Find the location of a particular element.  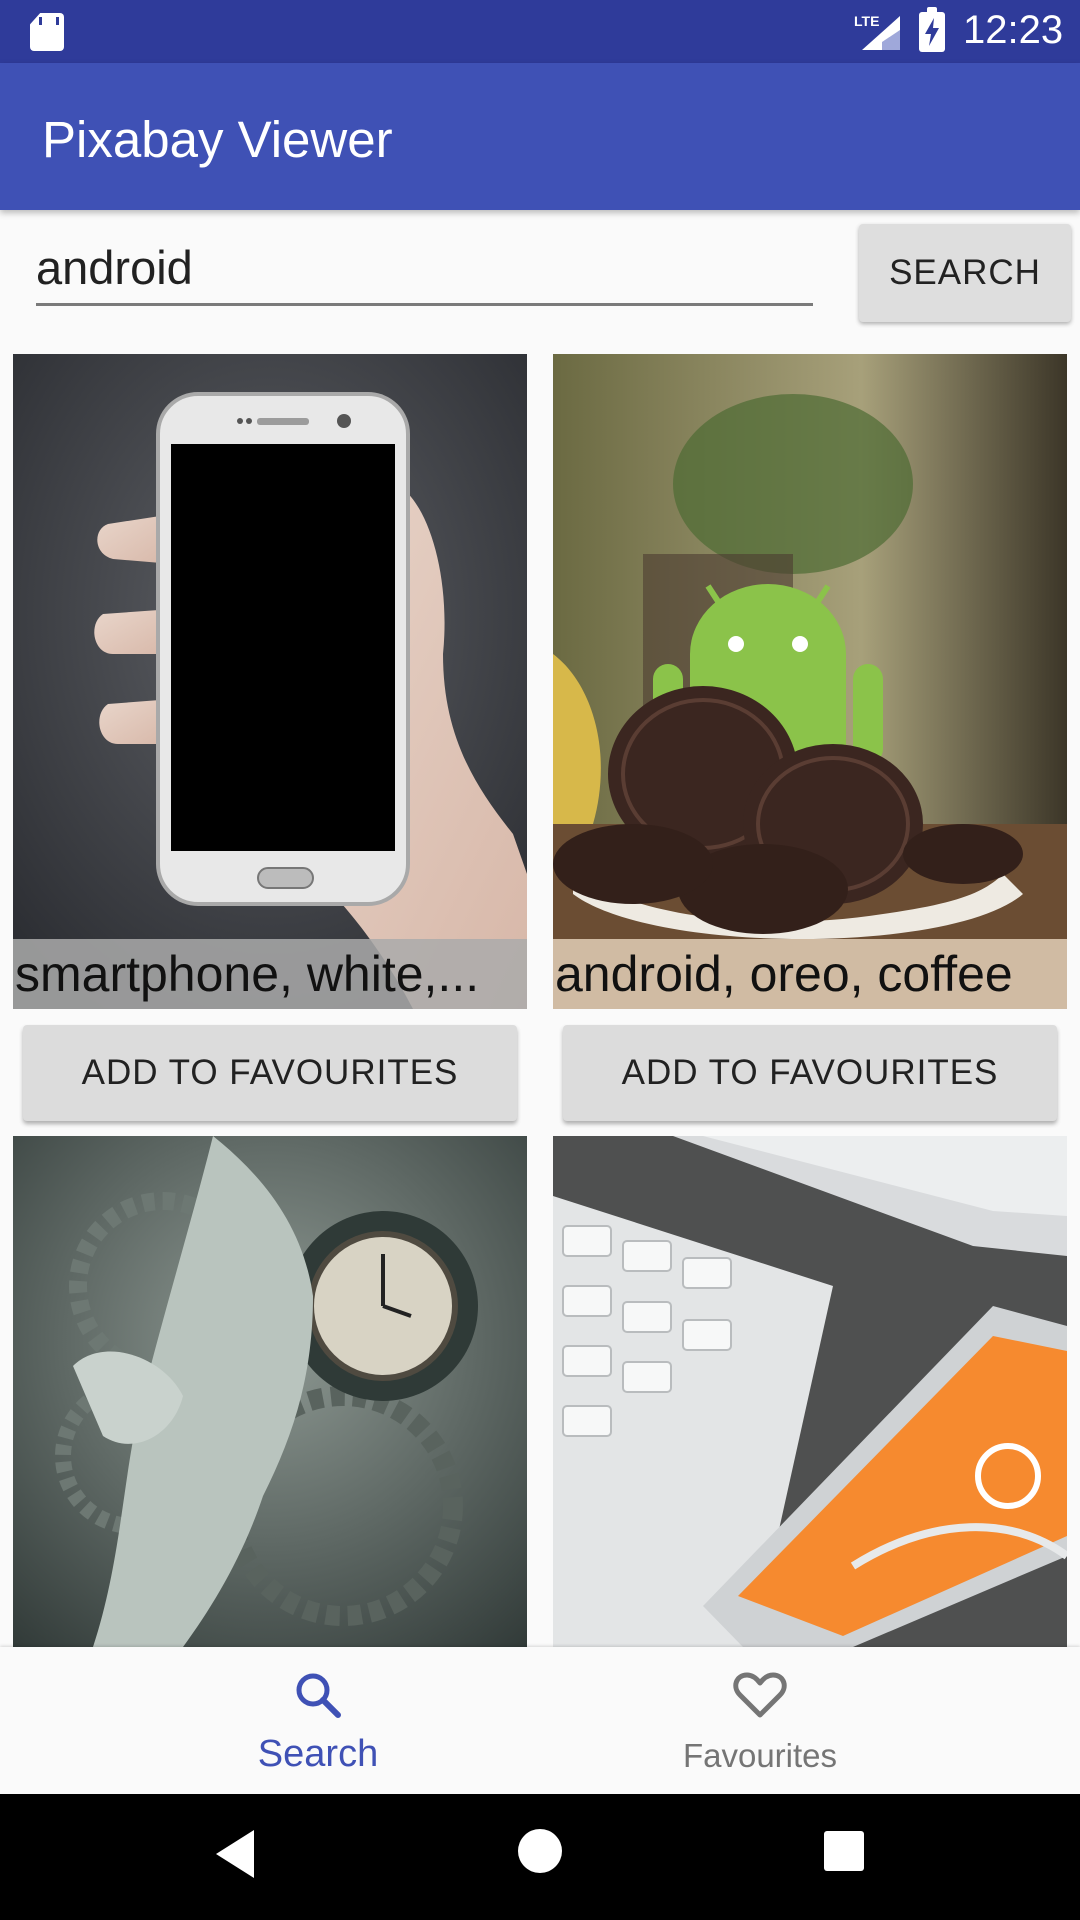

status-bar: LTE 12:23 is located at coordinates (540, 31).